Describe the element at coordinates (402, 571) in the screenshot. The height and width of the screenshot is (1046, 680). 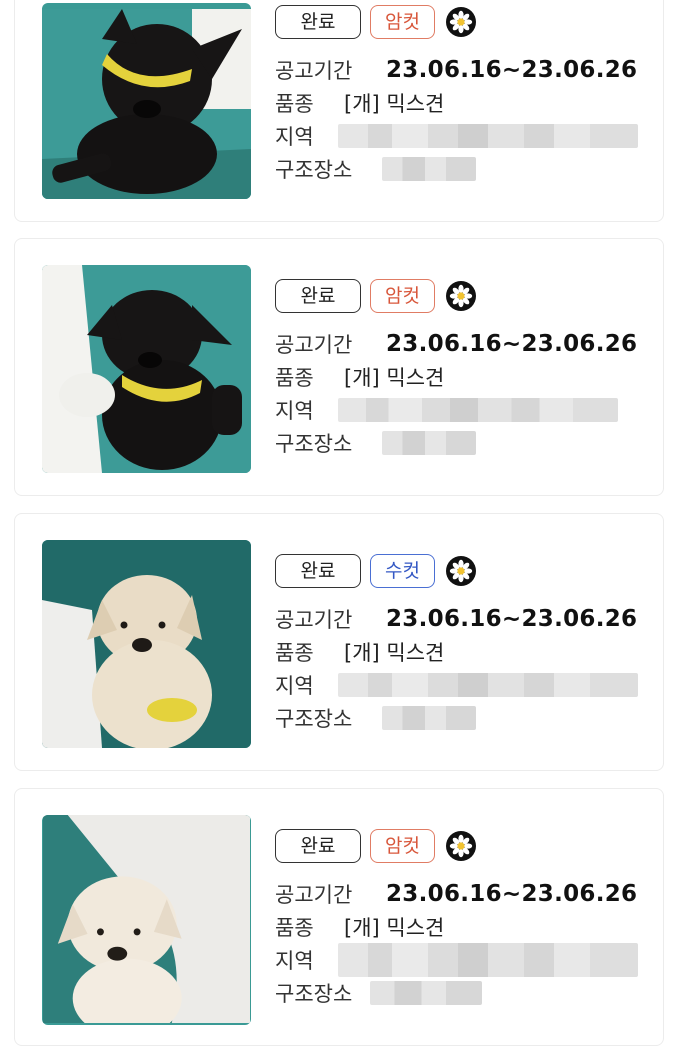
I see `sex-badge: 수컷` at that location.